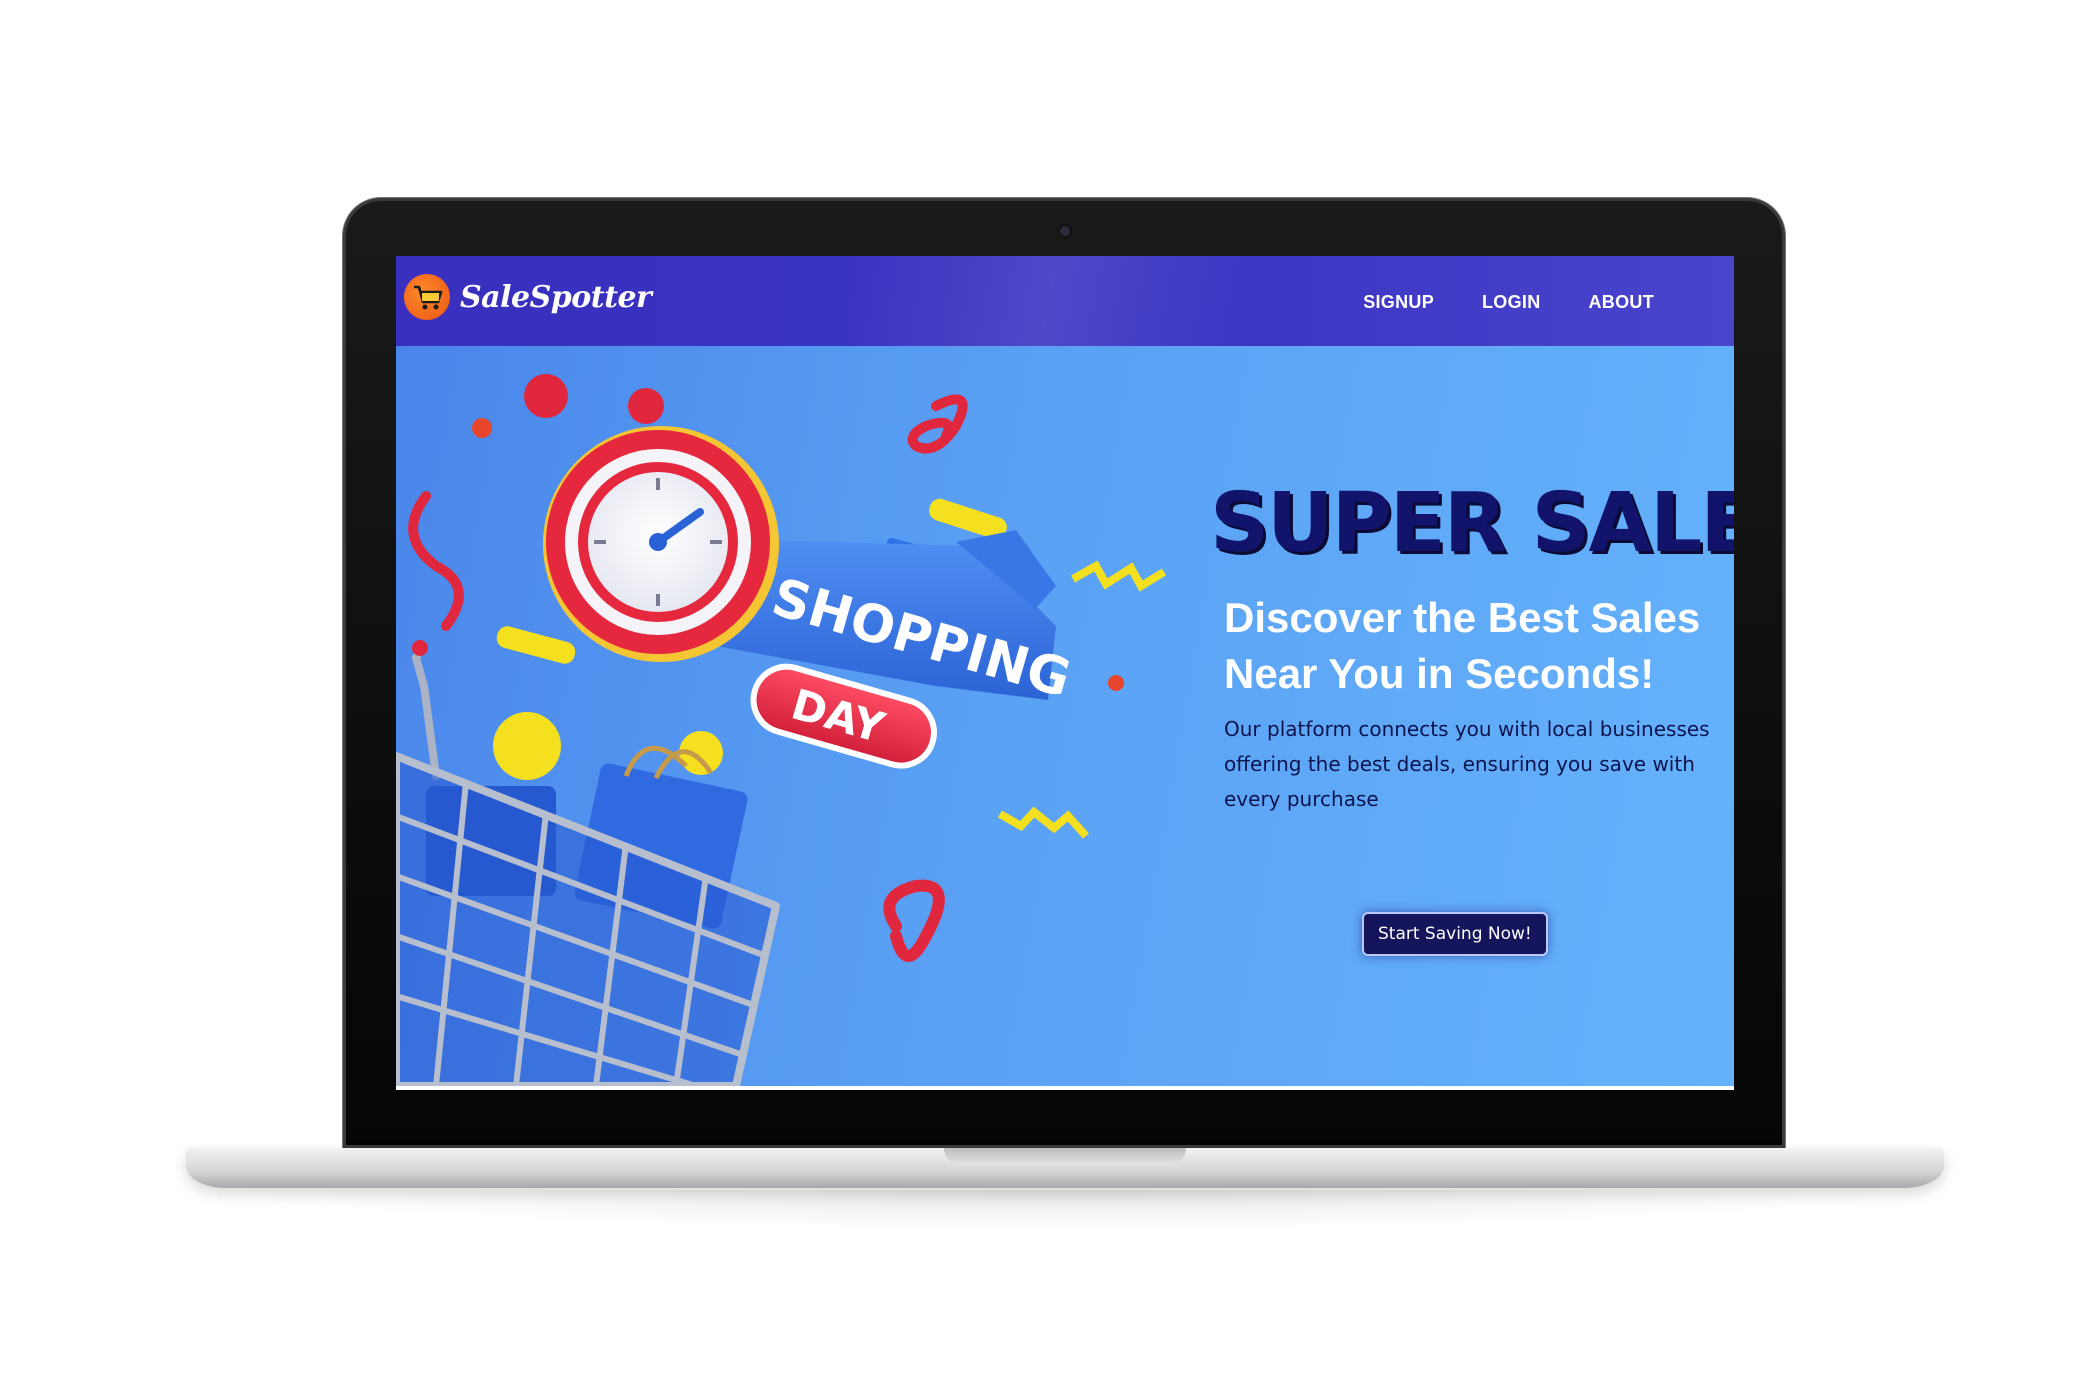 The width and height of the screenshot is (2100, 1400). I want to click on nav-links: SIGNUP LOGIN ABOUT, so click(1508, 302).